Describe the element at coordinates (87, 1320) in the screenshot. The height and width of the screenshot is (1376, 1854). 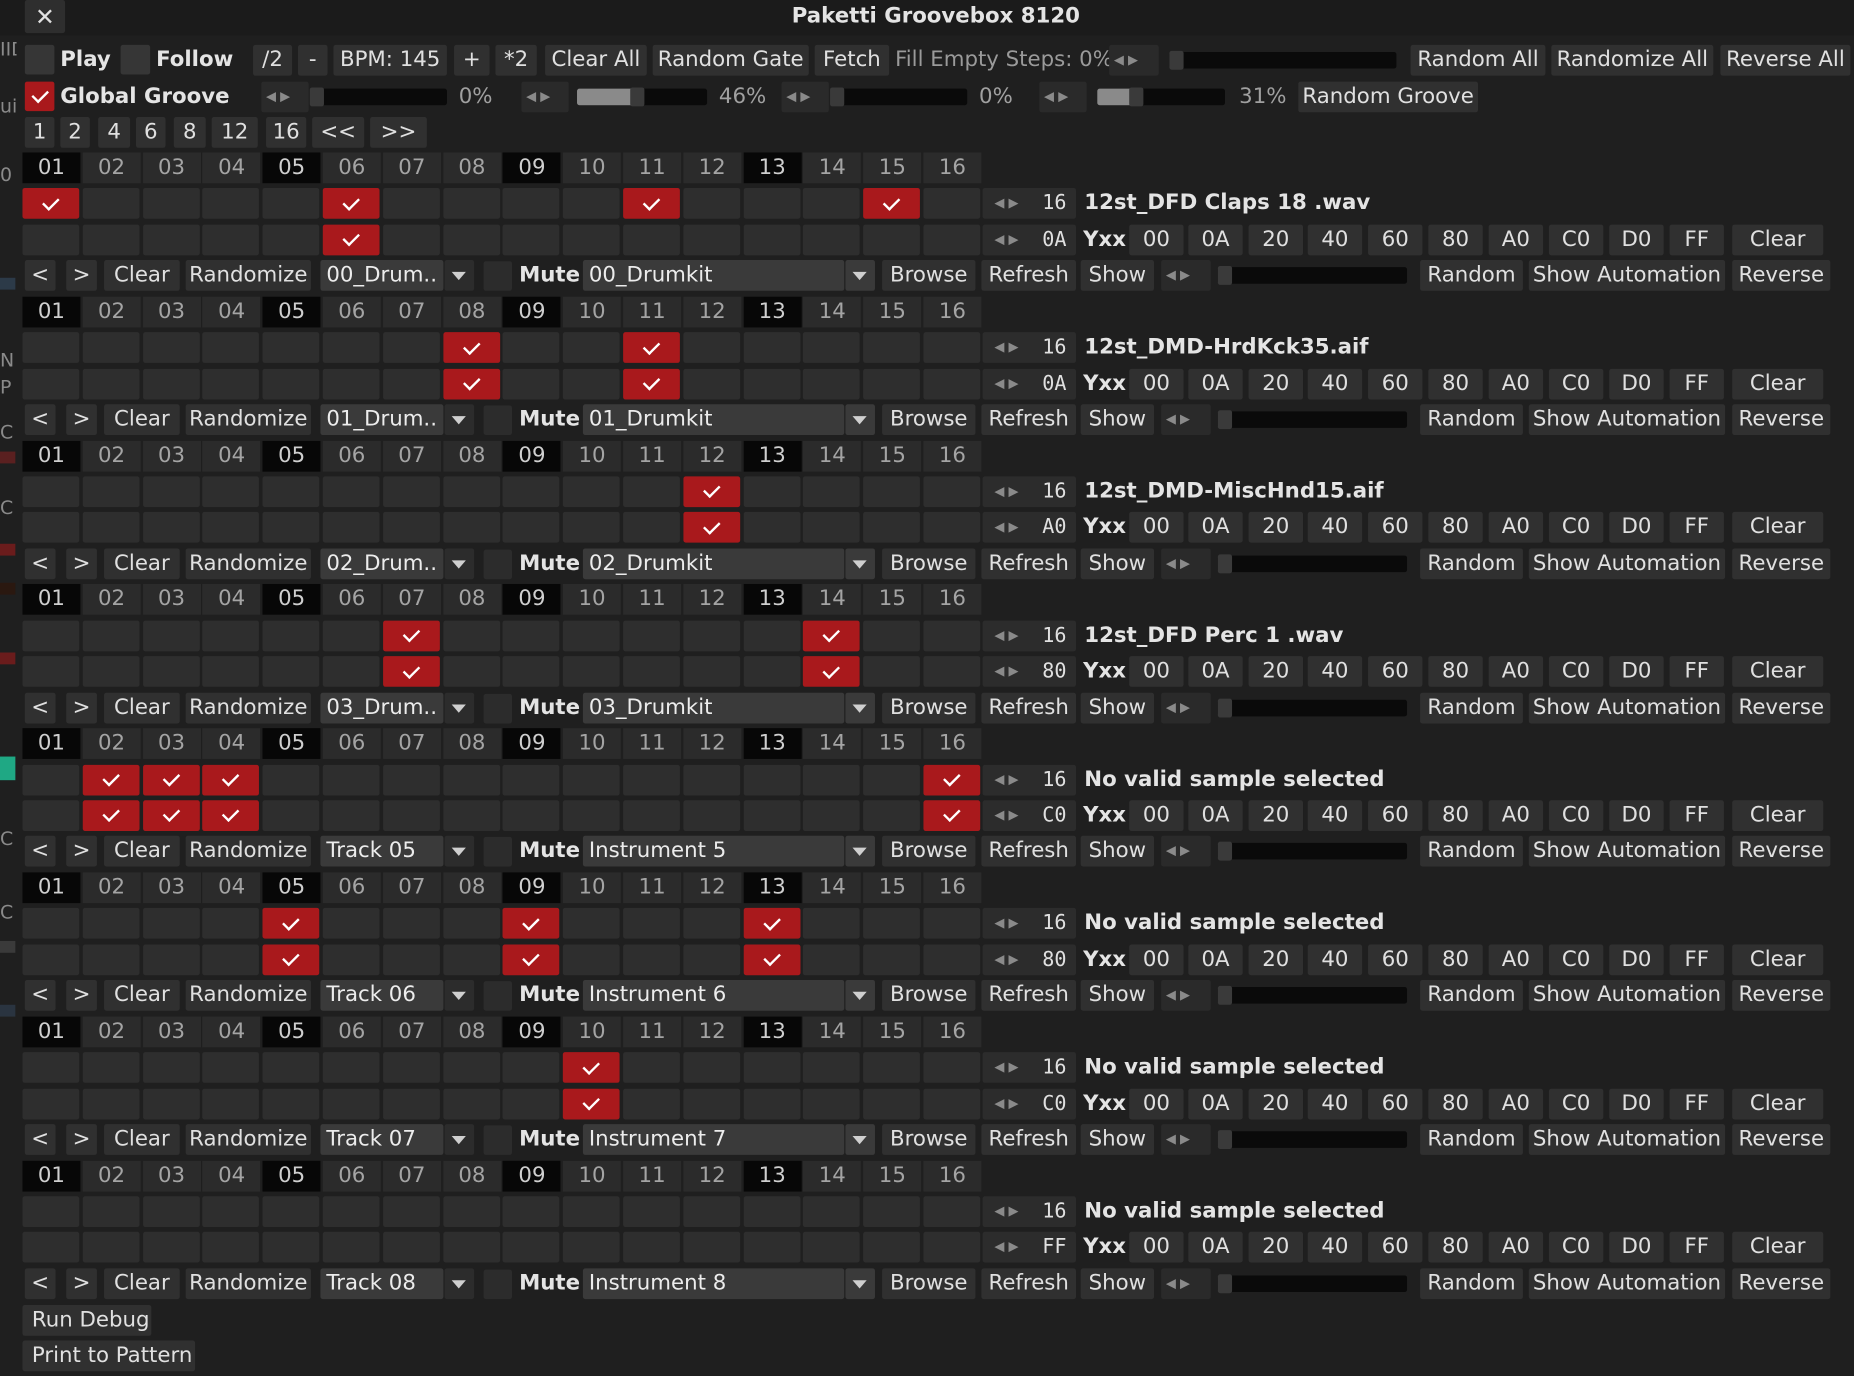
I see `run-debug-button: Run Debug` at that location.